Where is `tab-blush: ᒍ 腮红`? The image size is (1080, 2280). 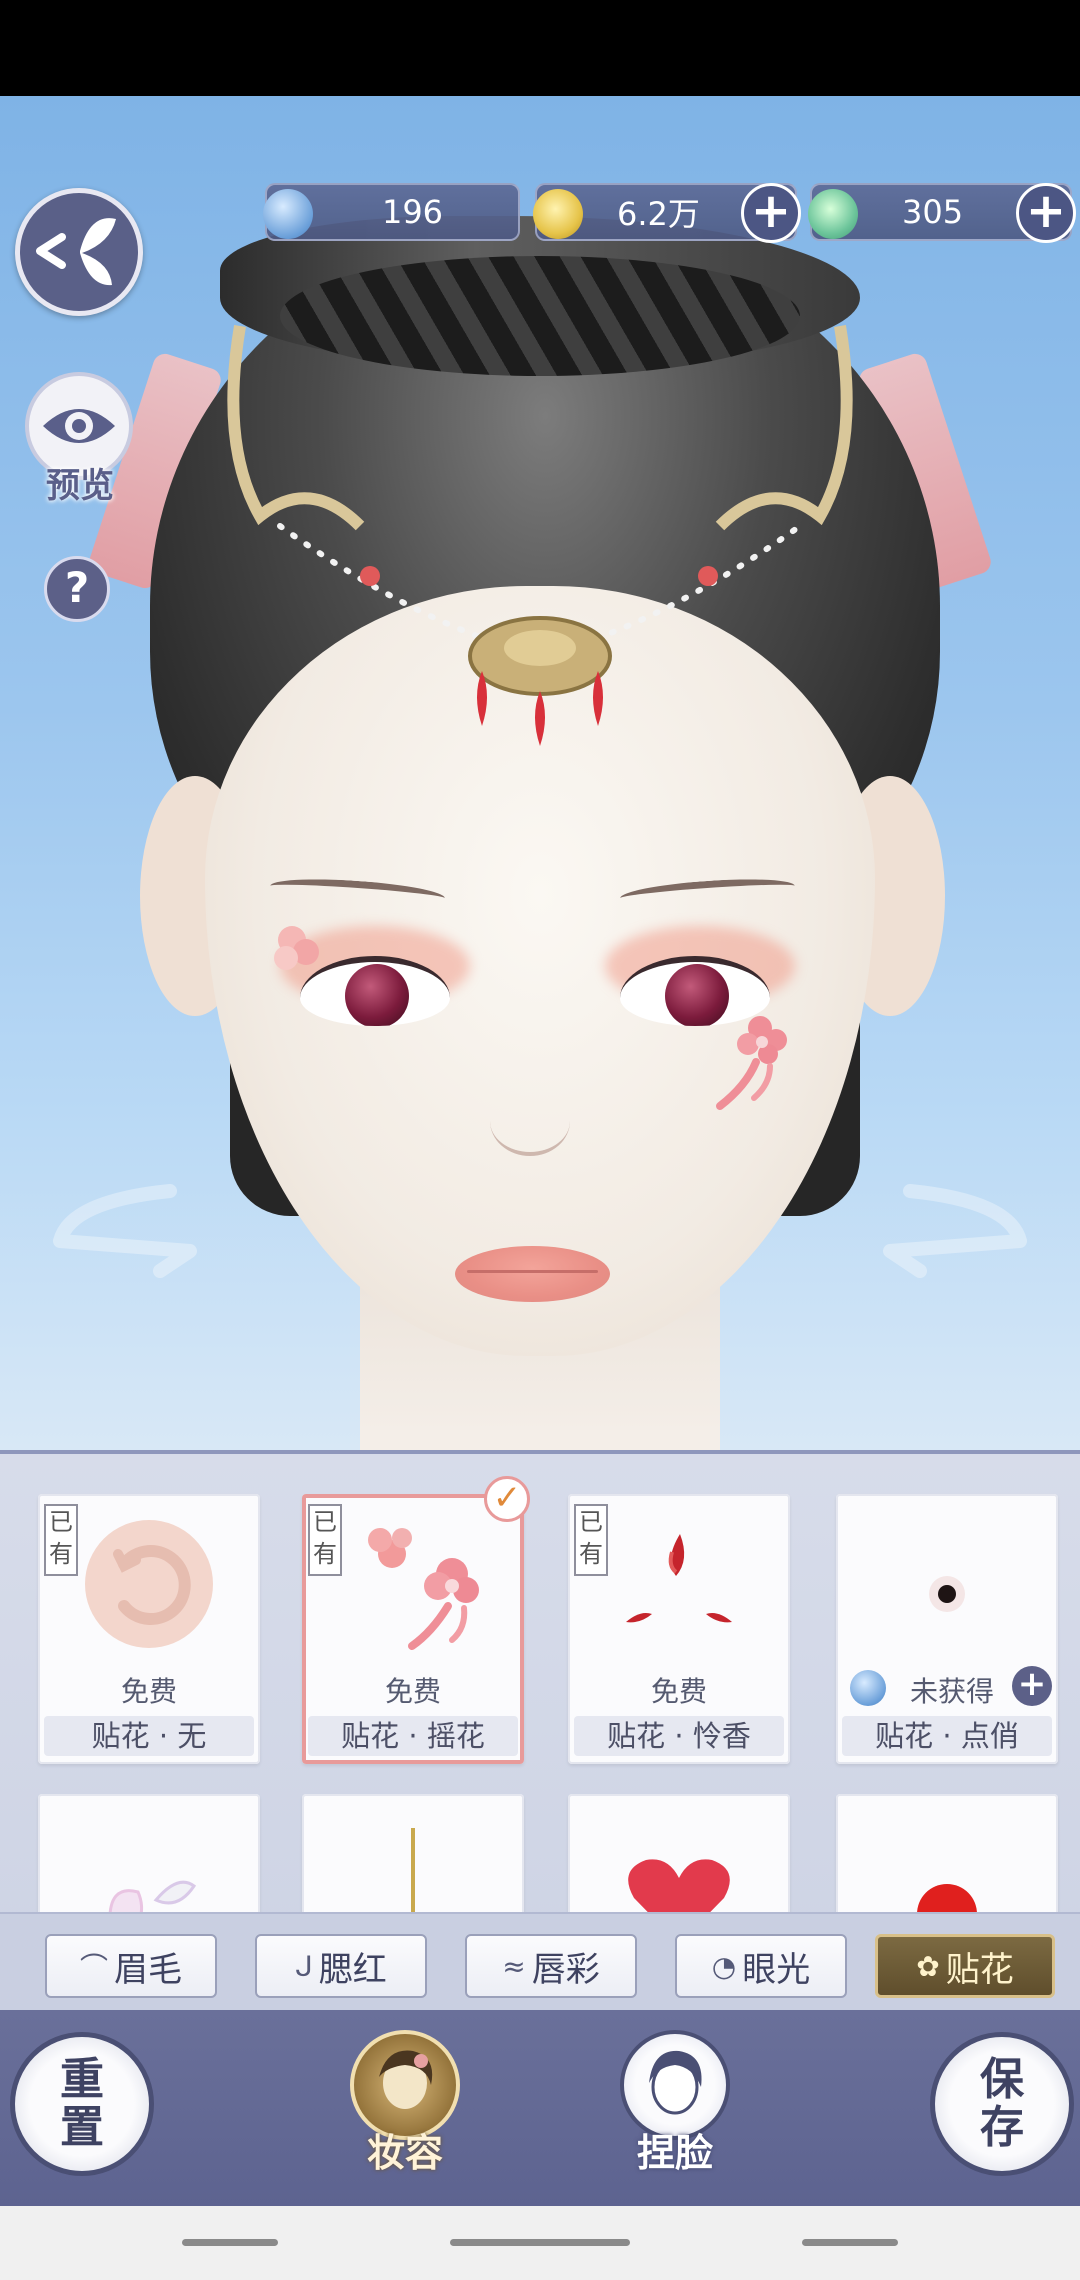
tab-blush: ᒍ 腮红 is located at coordinates (341, 1966).